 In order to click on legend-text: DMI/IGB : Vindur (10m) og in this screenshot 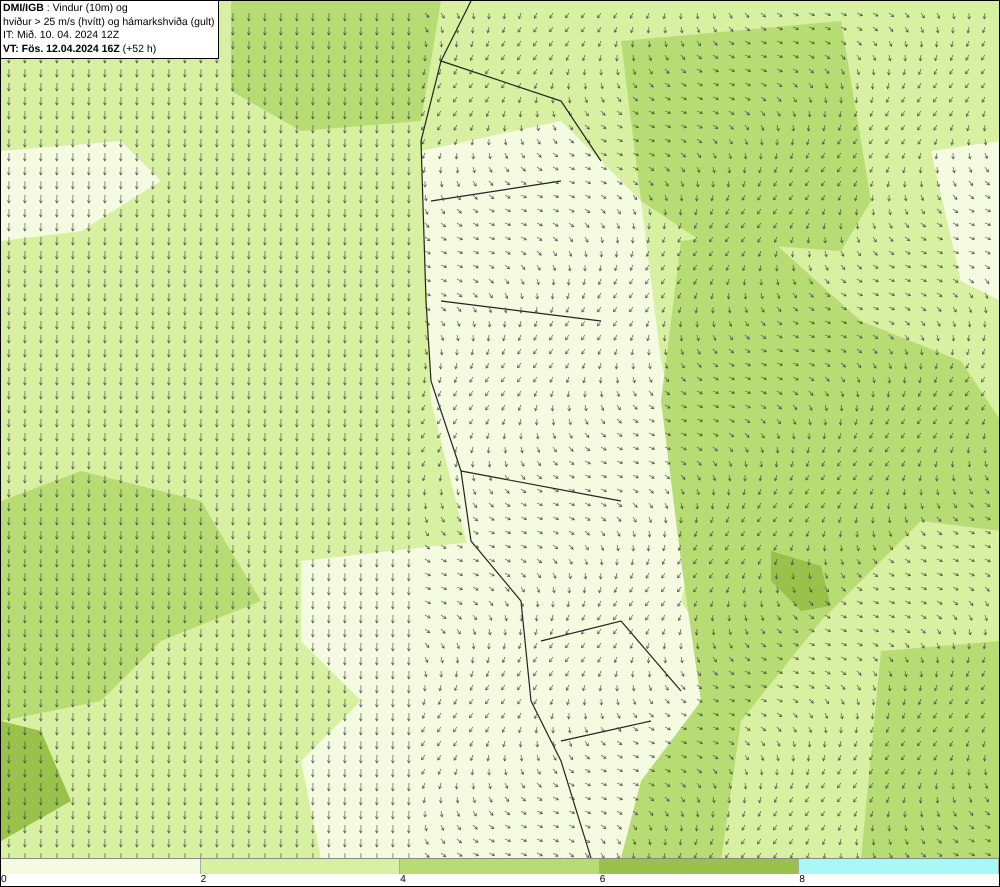, I will do `click(66, 9)`.